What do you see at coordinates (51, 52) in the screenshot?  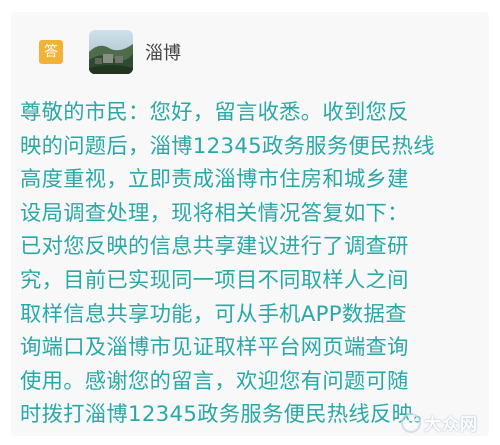 I see `answer-badge: 答` at bounding box center [51, 52].